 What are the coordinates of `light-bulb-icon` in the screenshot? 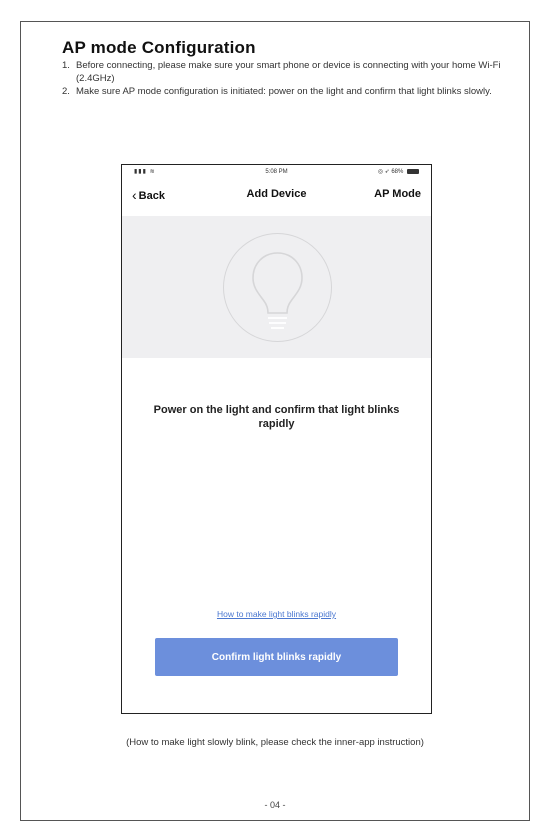 It's located at (277, 290).